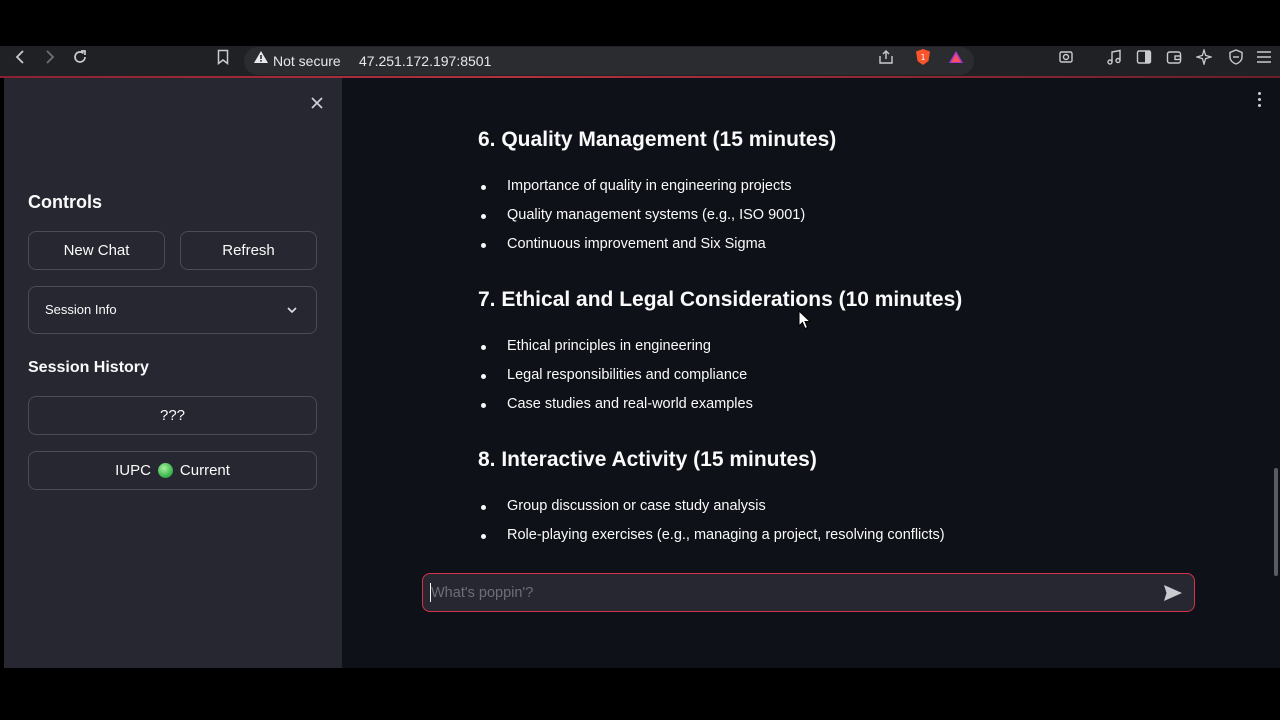 The image size is (1280, 720). I want to click on refresh-button: Refresh, so click(248, 250).